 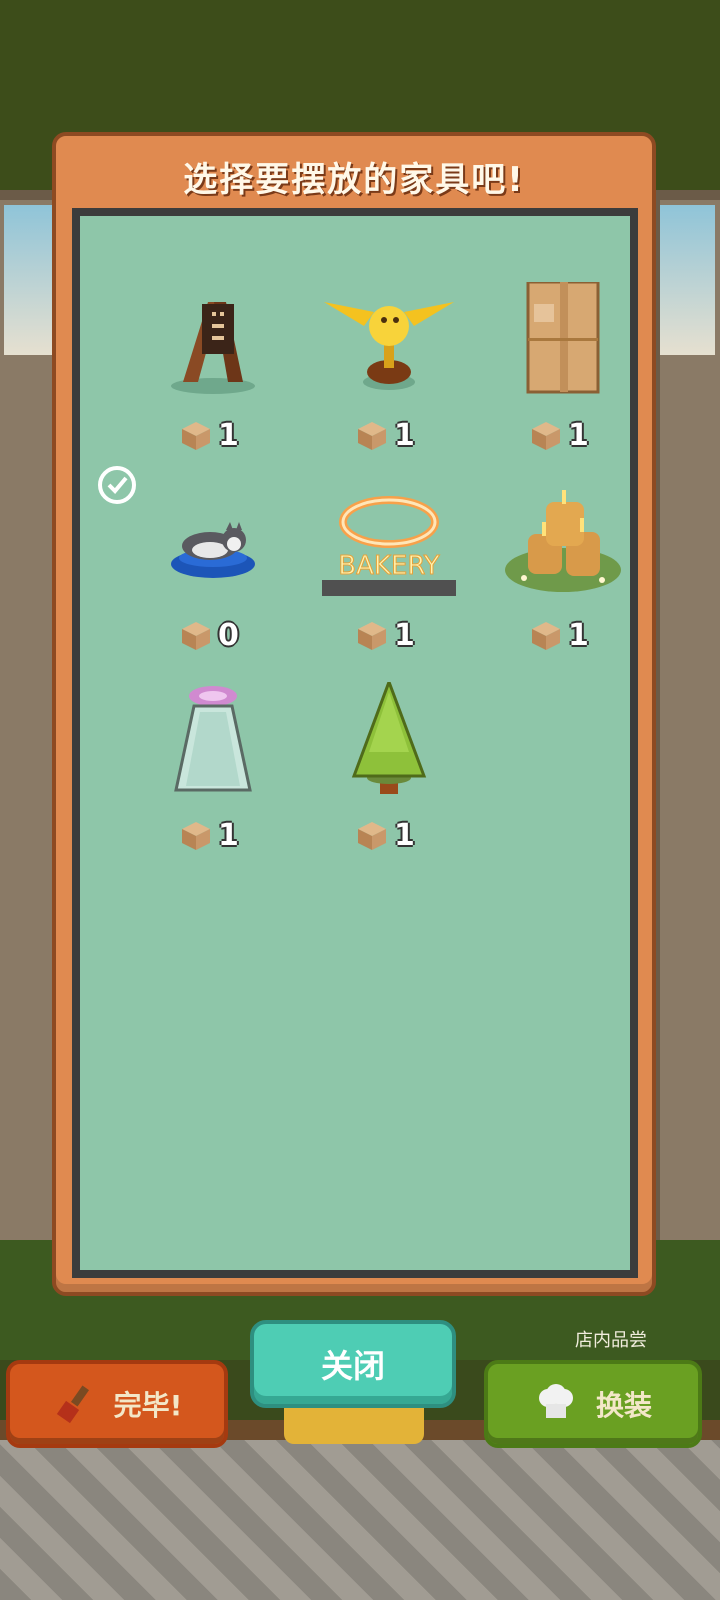 I want to click on done-button-label: 完毕!, so click(x=148, y=1405).